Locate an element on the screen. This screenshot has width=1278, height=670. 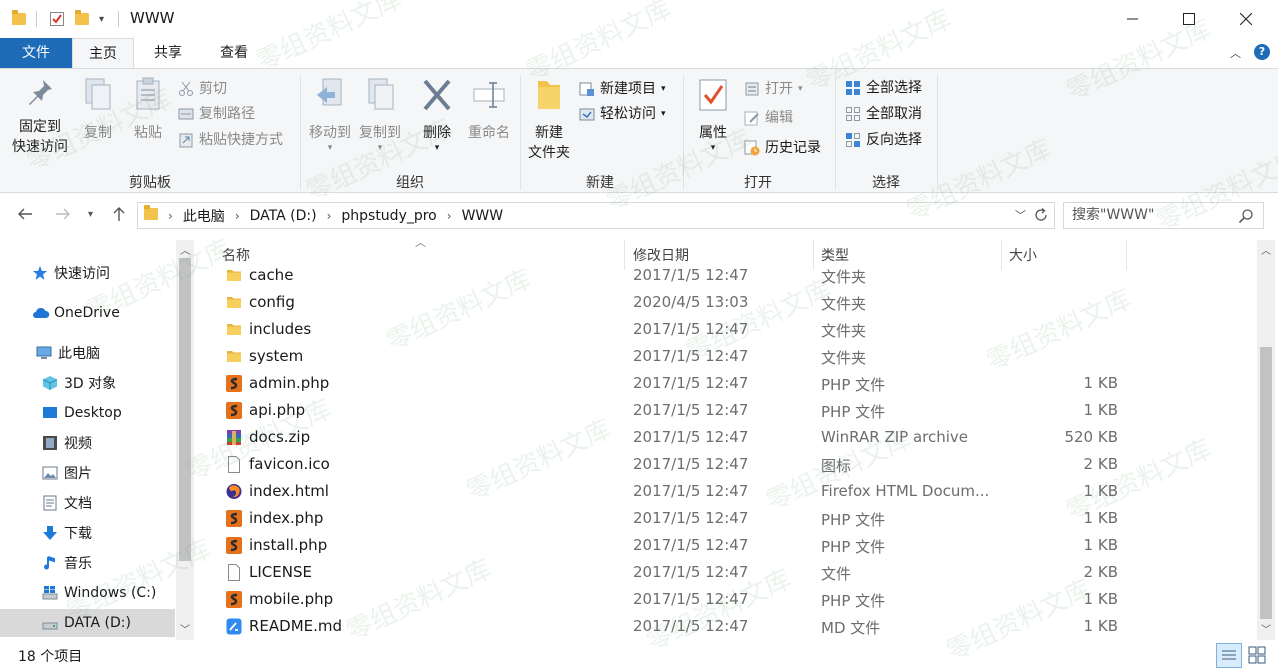
customize-toolbar-icon: ▾ is located at coordinates (101, 19).